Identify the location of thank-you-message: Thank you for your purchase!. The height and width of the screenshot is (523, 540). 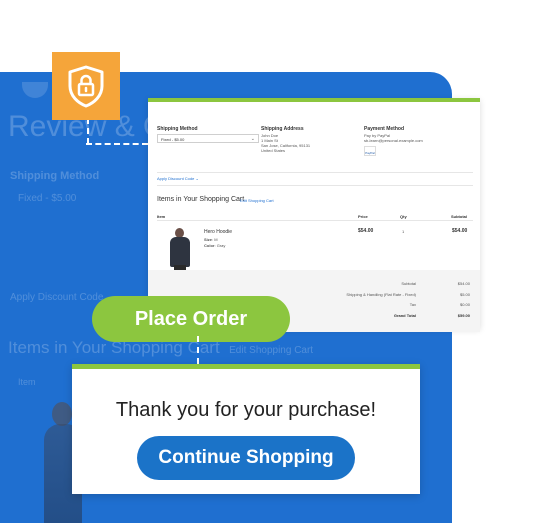
(246, 410).